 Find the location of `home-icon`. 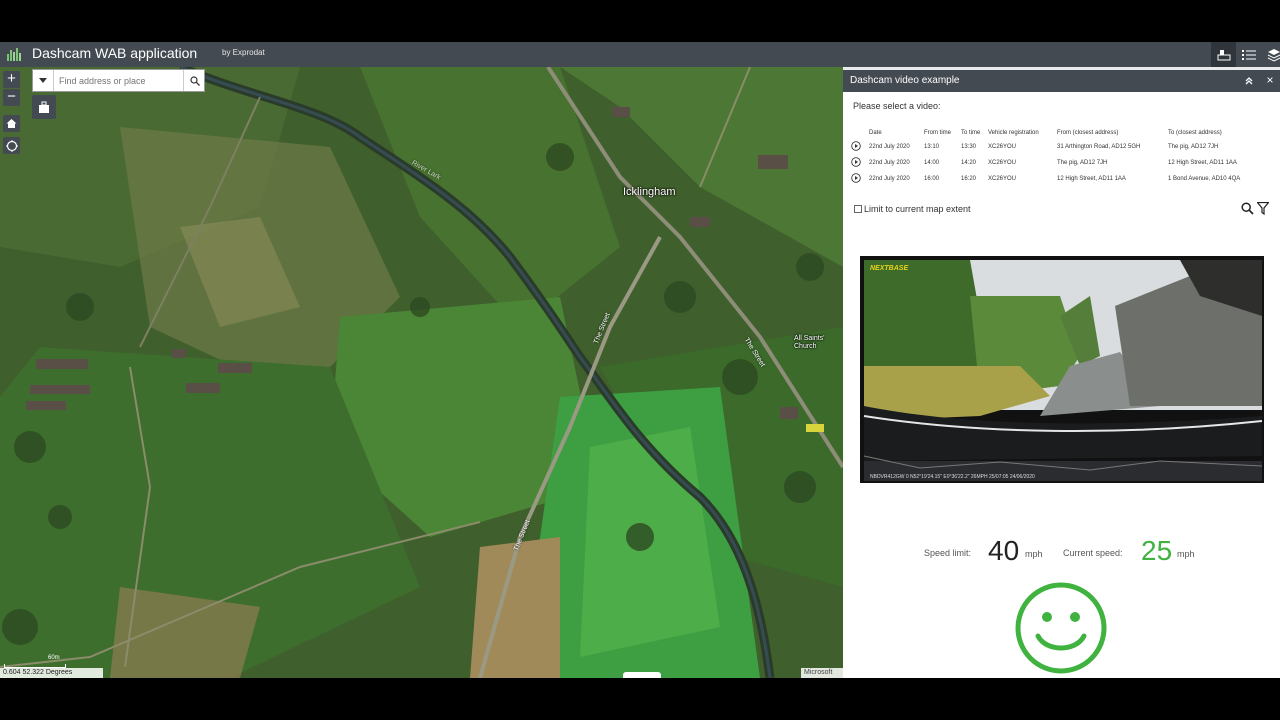

home-icon is located at coordinates (11, 123).